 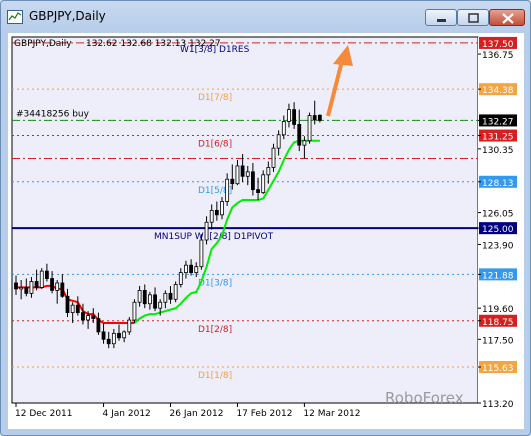 What do you see at coordinates (153, 44) in the screenshot?
I see `ohlc-values: 132.62 132.68 132.13 132.27` at bounding box center [153, 44].